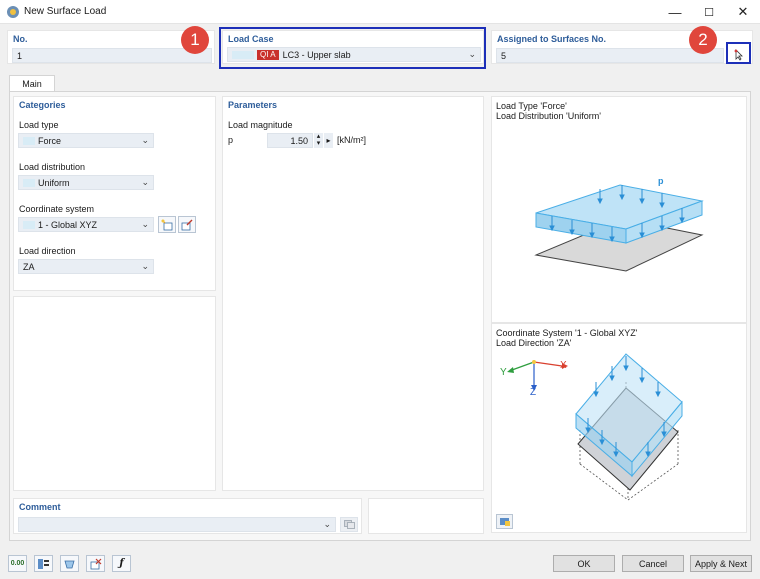 Image resolution: width=760 pixels, height=579 pixels. I want to click on no-value: 1, so click(20, 55).